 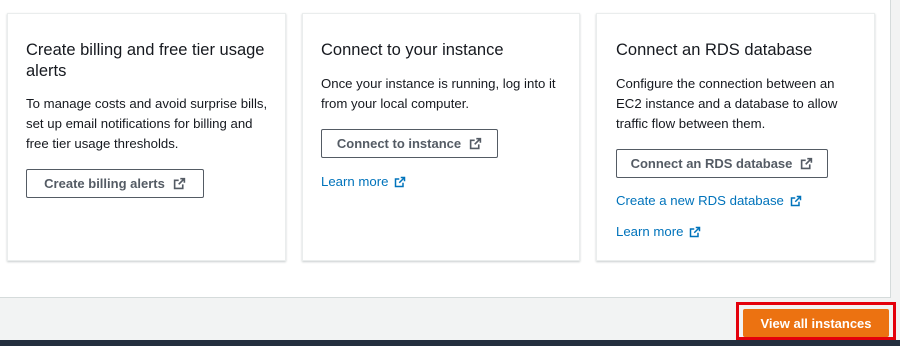 What do you see at coordinates (104, 183) in the screenshot?
I see `button-label: Create billing alerts` at bounding box center [104, 183].